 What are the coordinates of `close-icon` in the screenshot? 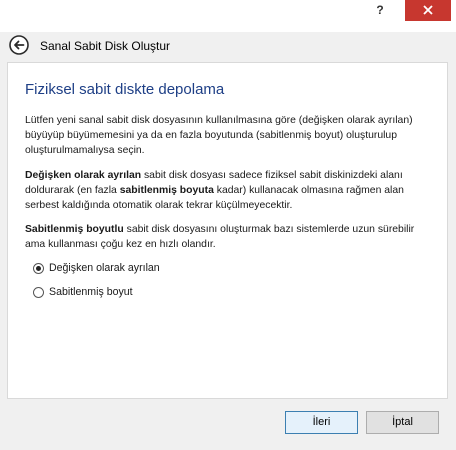 It's located at (428, 10).